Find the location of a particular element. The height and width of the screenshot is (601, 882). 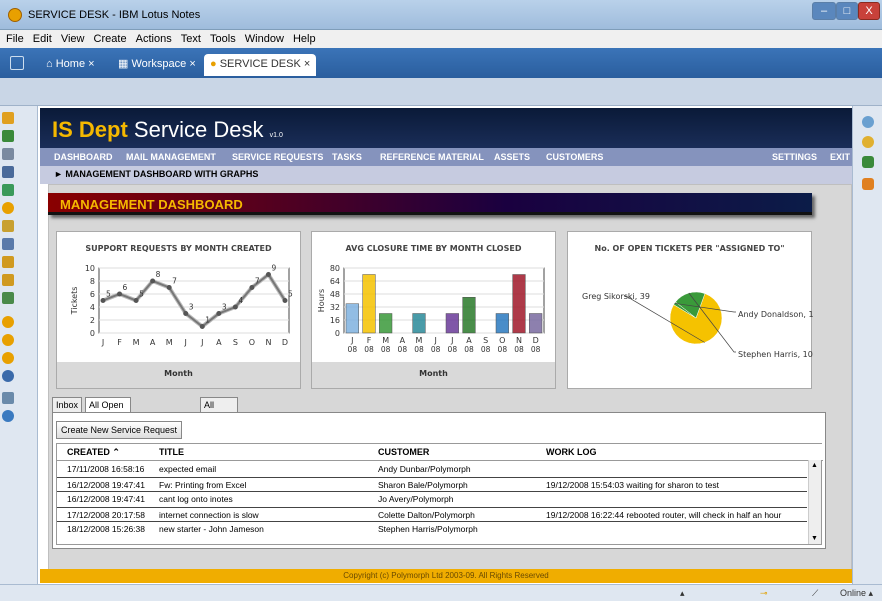

col-created: CREATED ⌃ is located at coordinates (93, 452).